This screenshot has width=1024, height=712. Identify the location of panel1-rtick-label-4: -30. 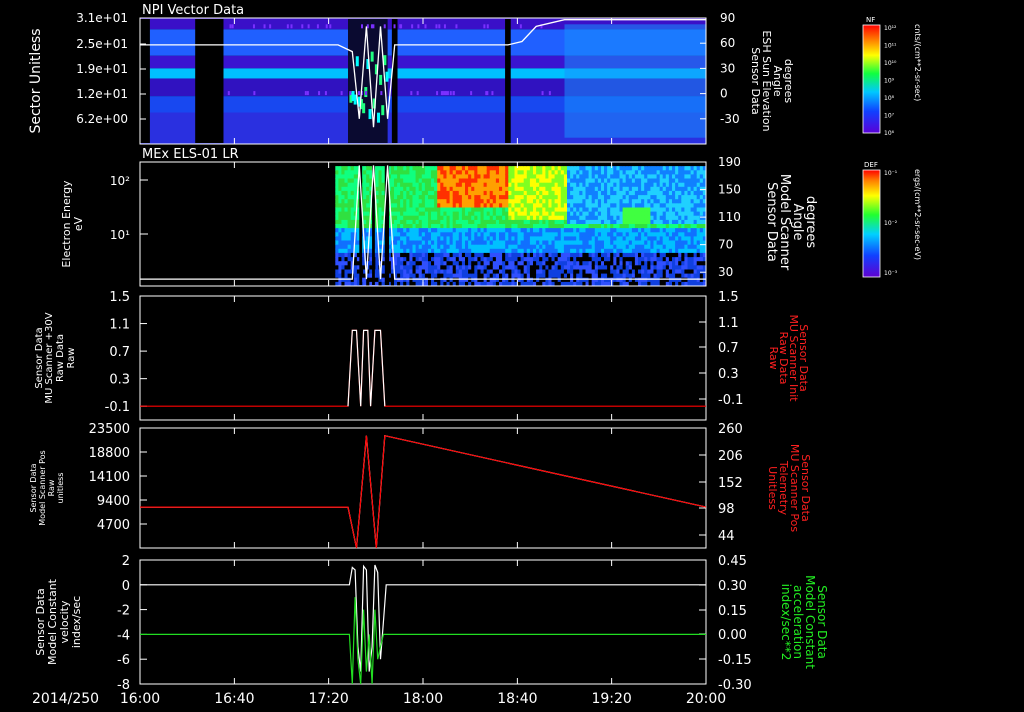
(730, 119).